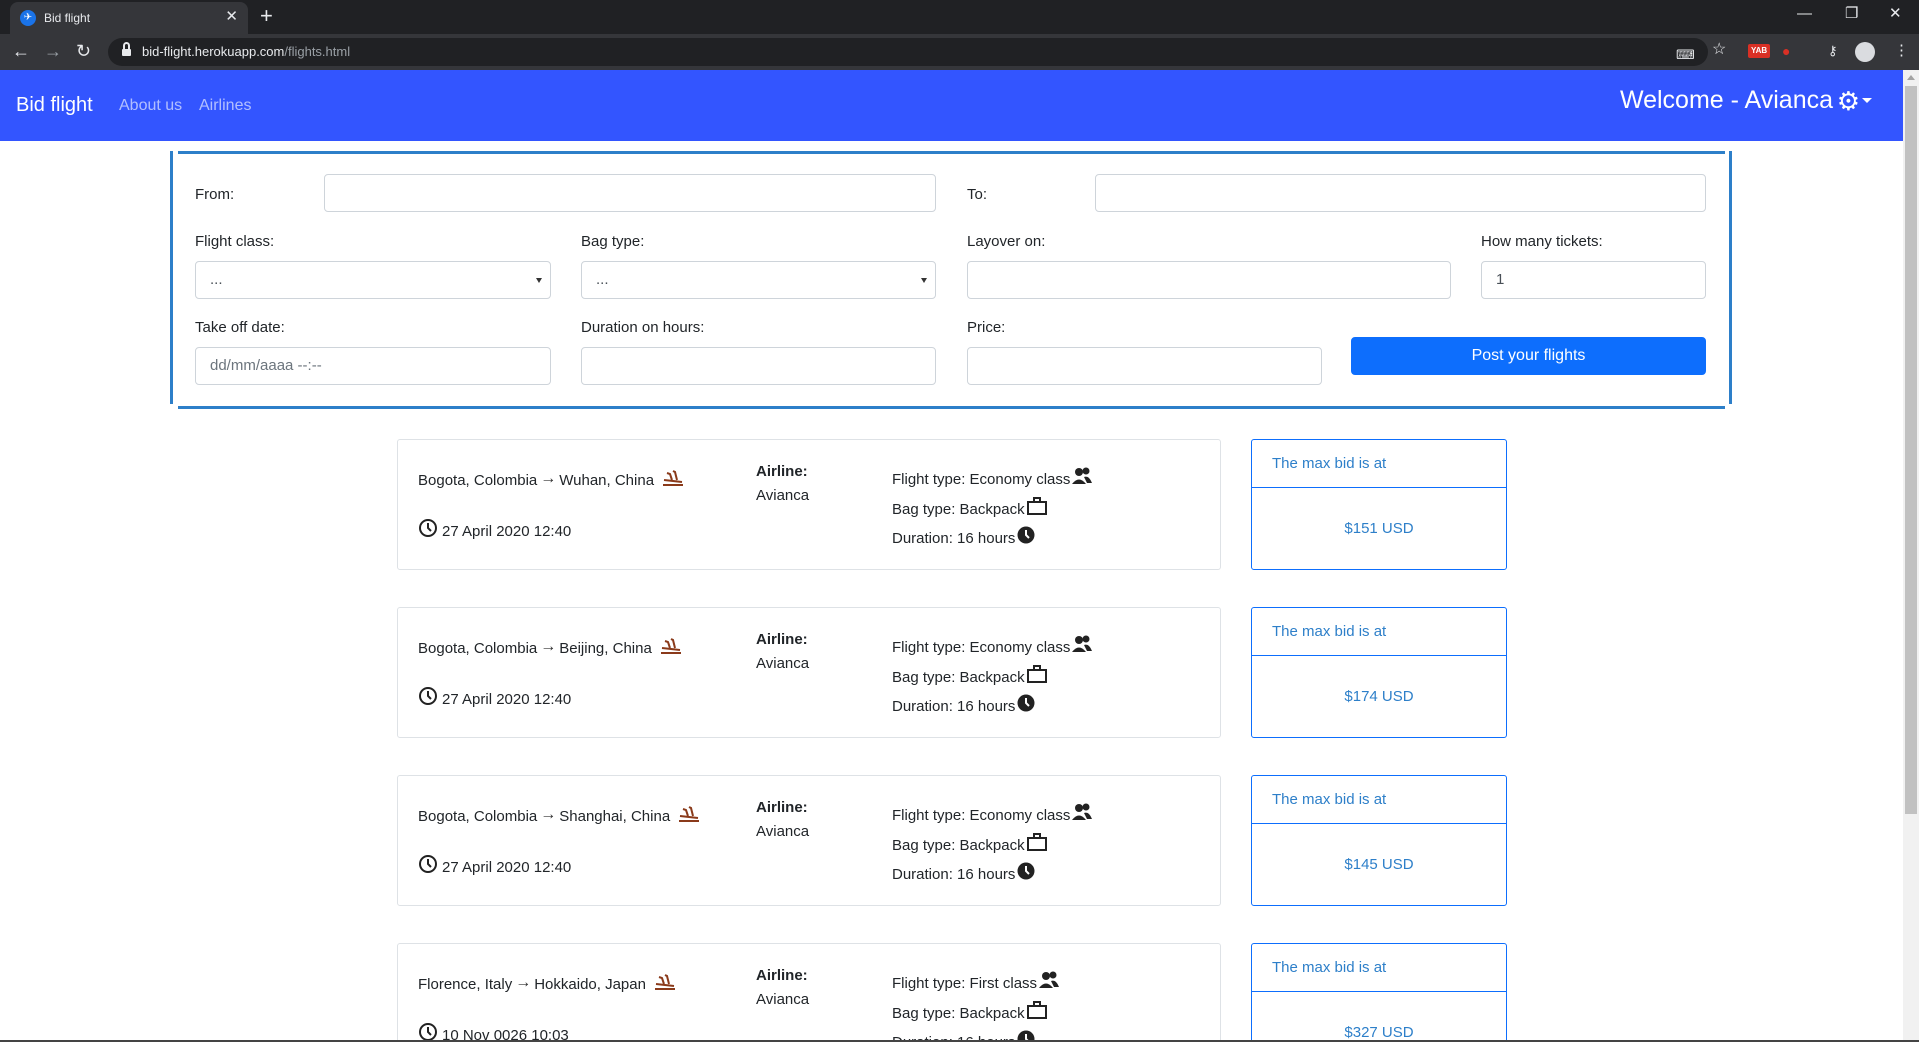 This screenshot has height=1042, width=1919. What do you see at coordinates (758, 366) in the screenshot?
I see `duration-input` at bounding box center [758, 366].